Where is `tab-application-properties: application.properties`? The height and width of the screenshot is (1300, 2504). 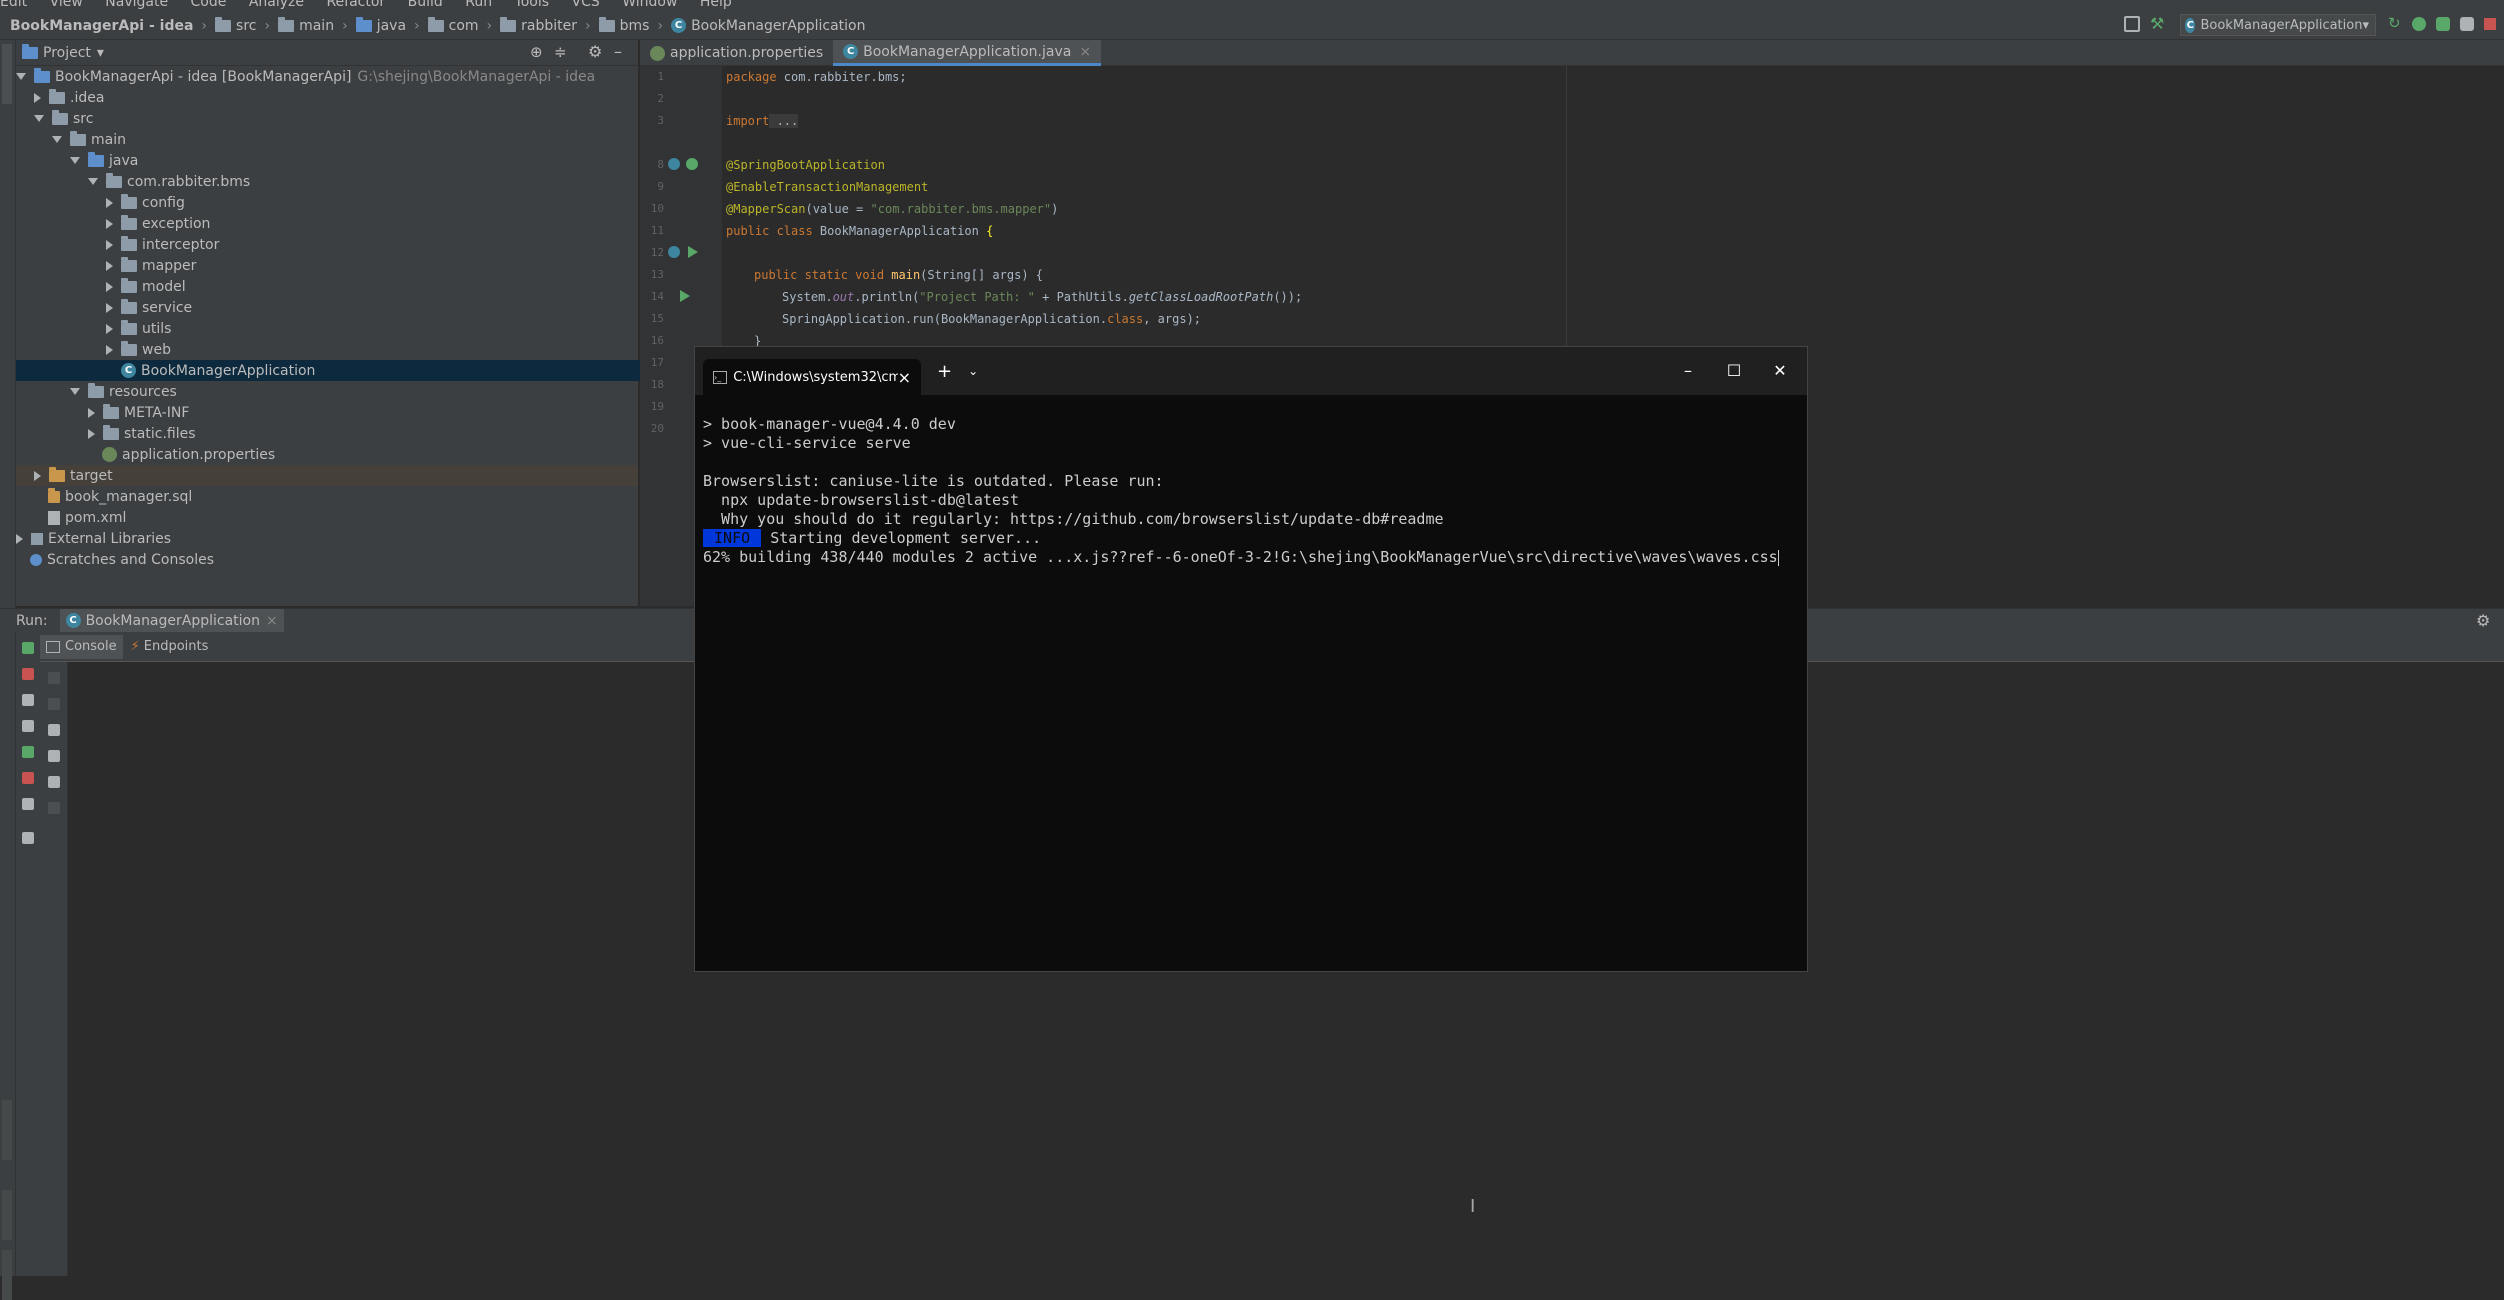 tab-application-properties: application.properties is located at coordinates (736, 53).